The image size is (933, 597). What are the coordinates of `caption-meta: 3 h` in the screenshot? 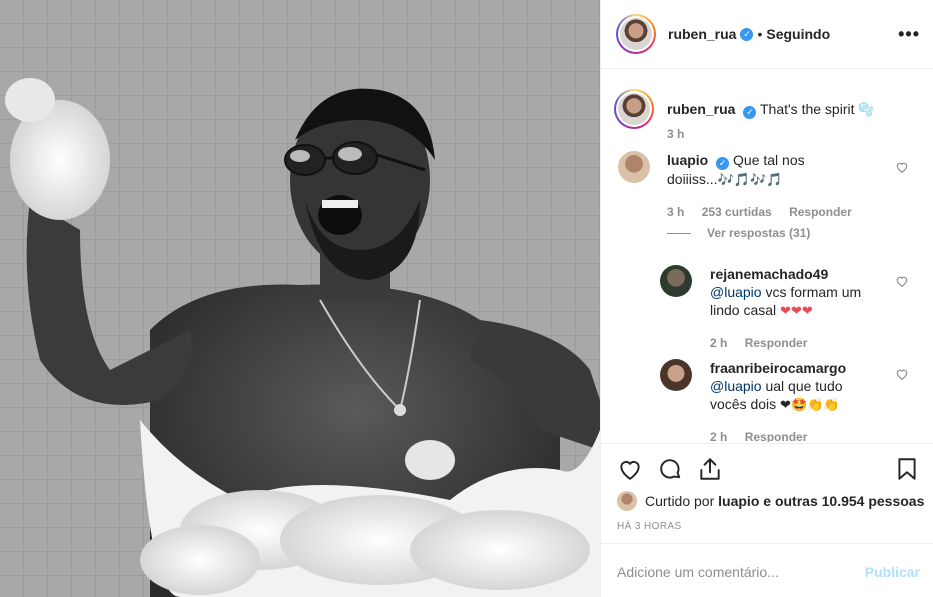 It's located at (682, 134).